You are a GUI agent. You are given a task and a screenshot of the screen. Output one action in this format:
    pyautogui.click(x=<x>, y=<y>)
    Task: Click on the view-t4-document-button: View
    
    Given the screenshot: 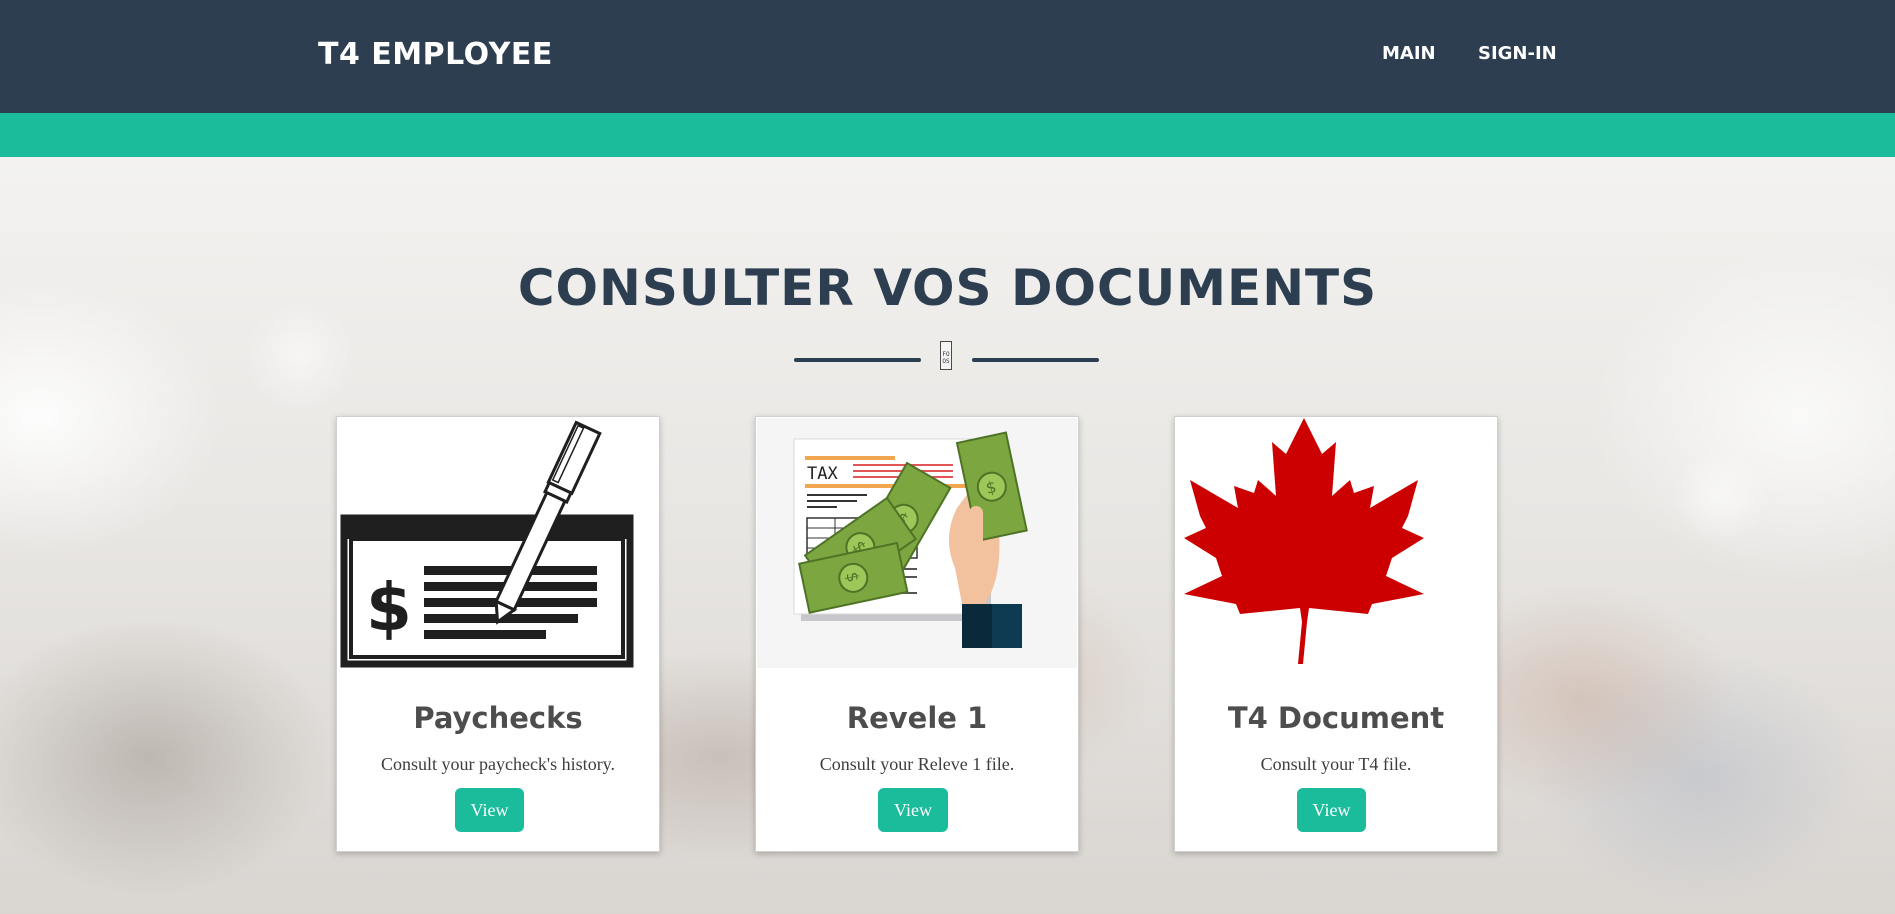 What is the action you would take?
    pyautogui.click(x=1331, y=810)
    